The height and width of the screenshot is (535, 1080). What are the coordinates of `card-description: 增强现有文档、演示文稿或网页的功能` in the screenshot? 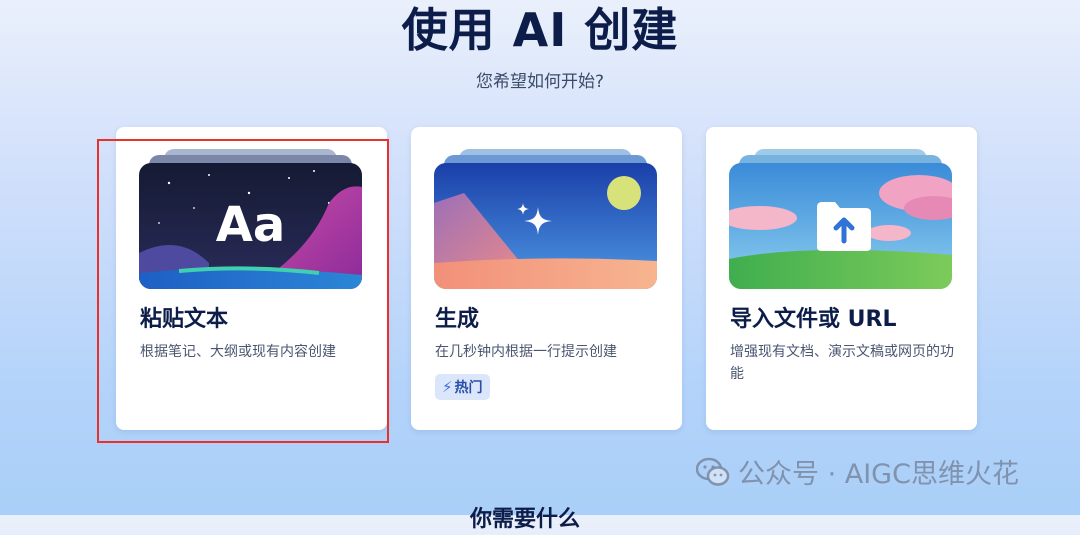 It's located at (842, 363).